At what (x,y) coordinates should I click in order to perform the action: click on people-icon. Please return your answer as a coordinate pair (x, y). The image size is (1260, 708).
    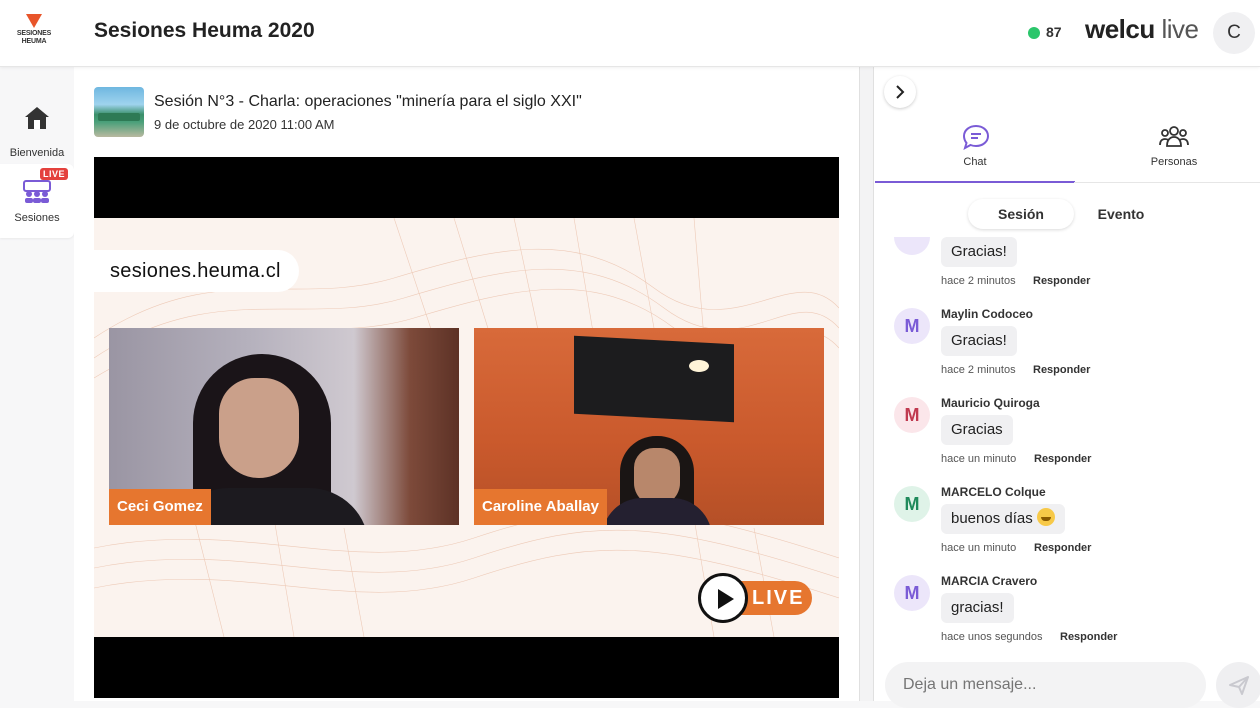
    Looking at the image, I should click on (1174, 136).